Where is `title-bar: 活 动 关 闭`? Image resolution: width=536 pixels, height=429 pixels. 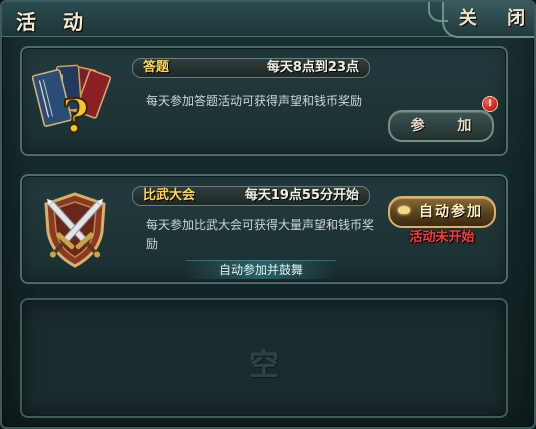 title-bar: 活 动 关 闭 is located at coordinates (269, 20).